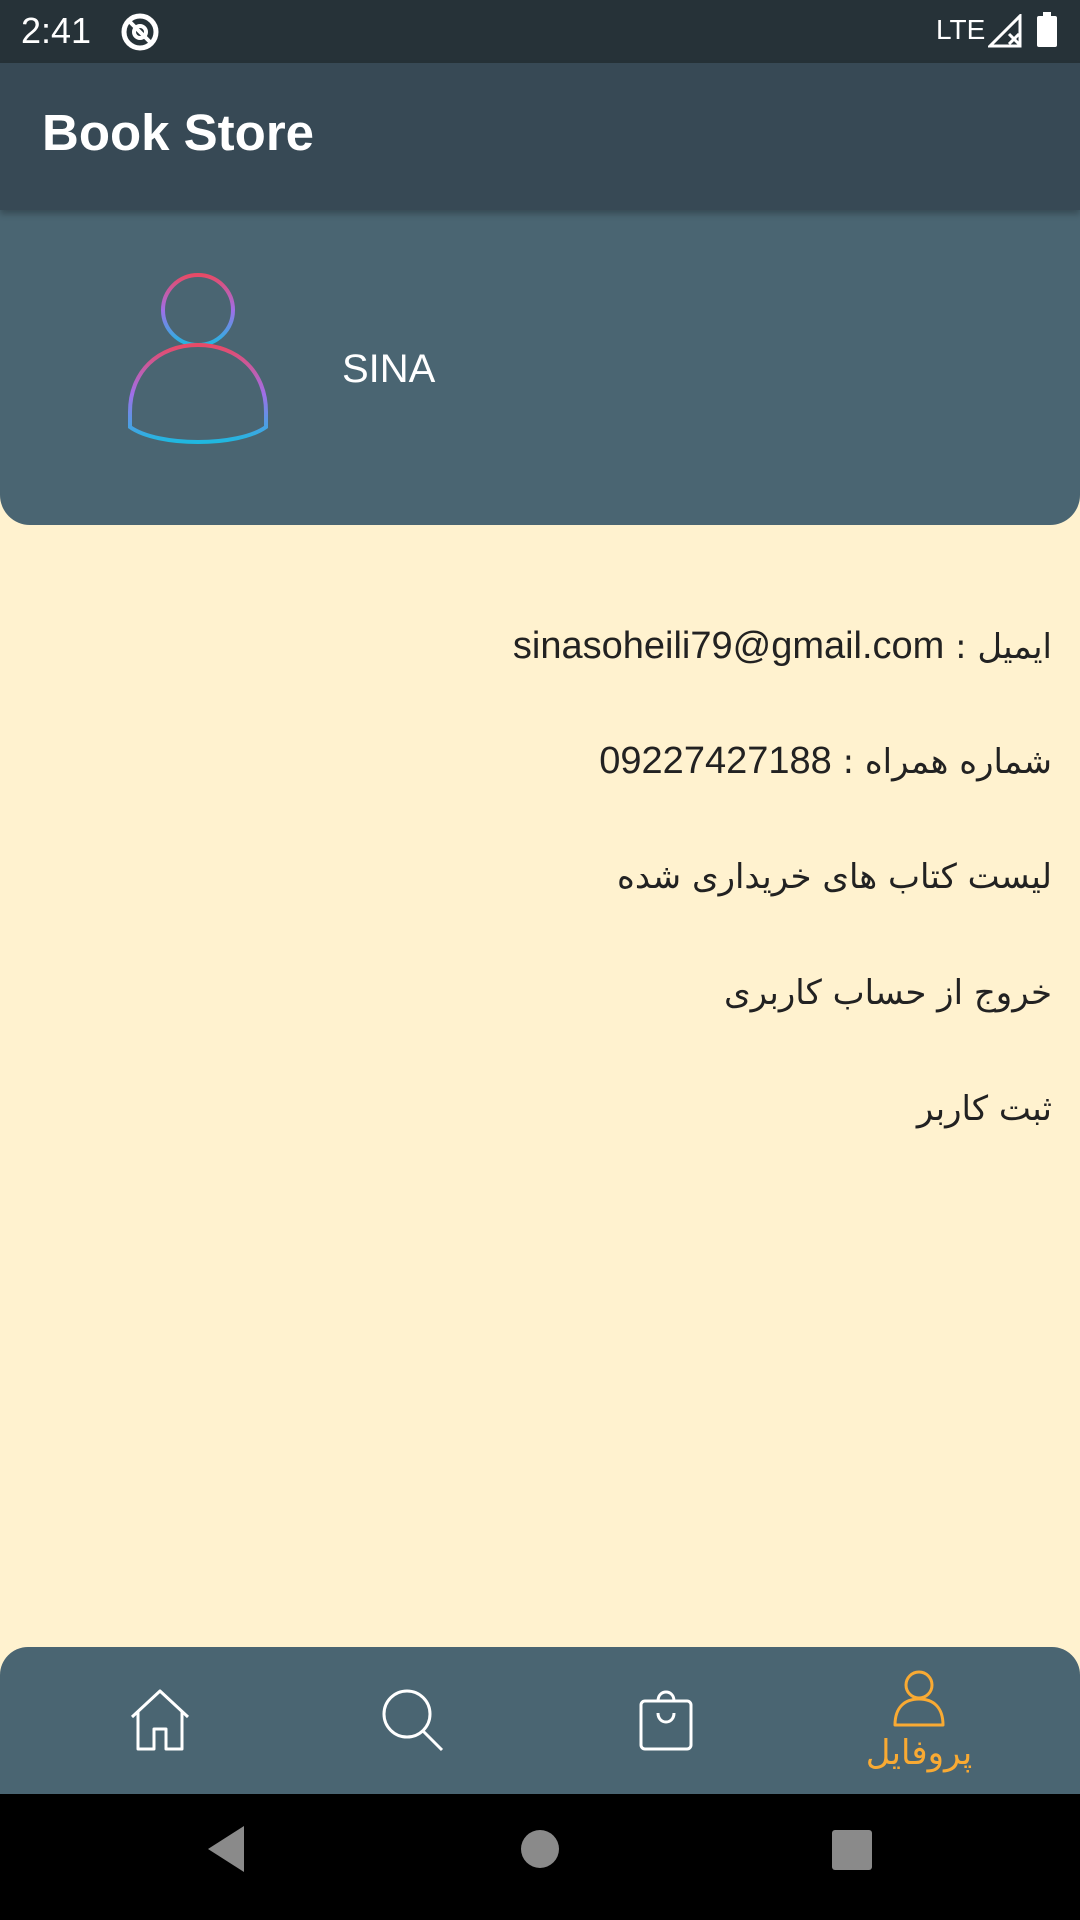  I want to click on search-icon, so click(413, 1720).